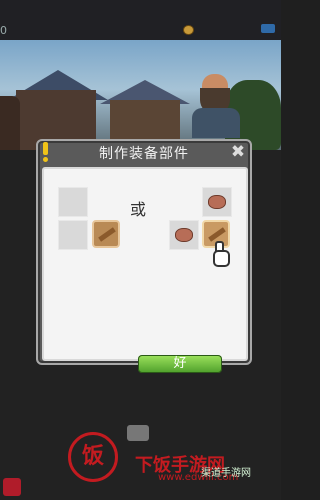 The height and width of the screenshot is (500, 320). What do you see at coordinates (216, 123) in the screenshot?
I see `dwarf-body` at bounding box center [216, 123].